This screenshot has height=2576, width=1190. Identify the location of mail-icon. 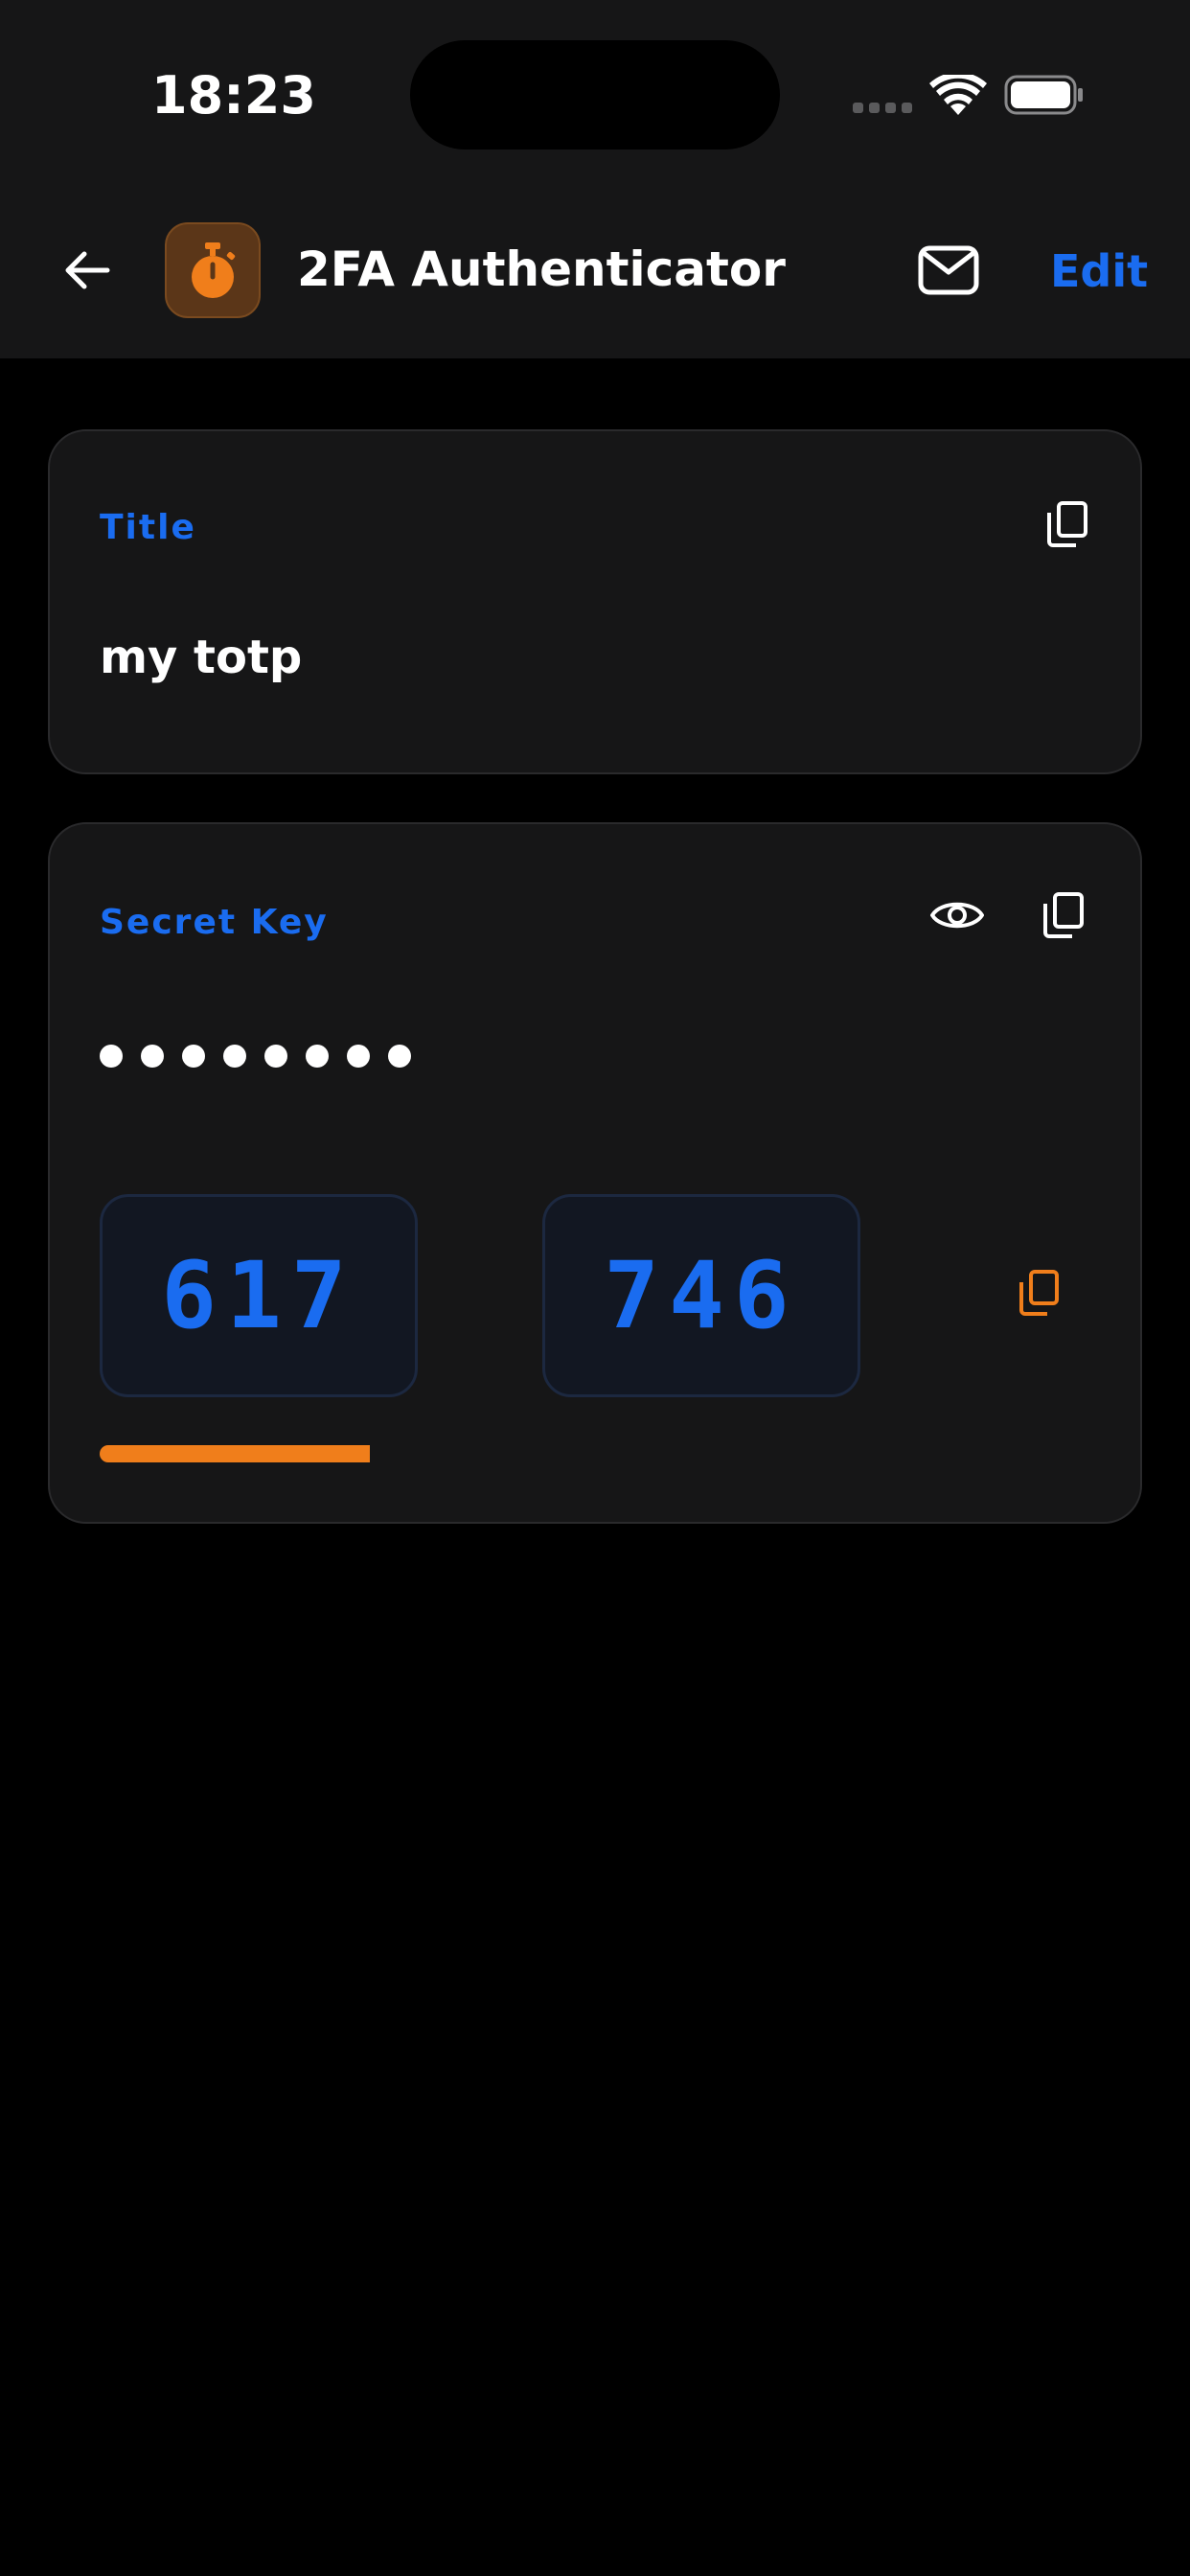
(949, 270).